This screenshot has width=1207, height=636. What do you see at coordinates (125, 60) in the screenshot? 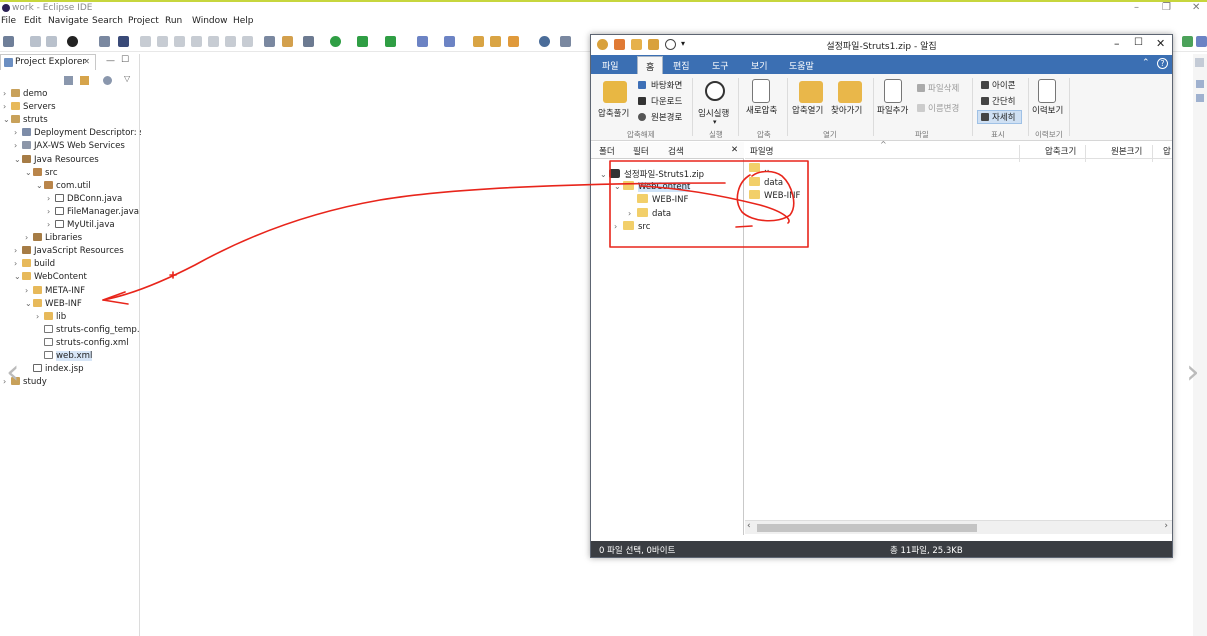
I see `maximize-view-icon: ☐` at bounding box center [125, 60].